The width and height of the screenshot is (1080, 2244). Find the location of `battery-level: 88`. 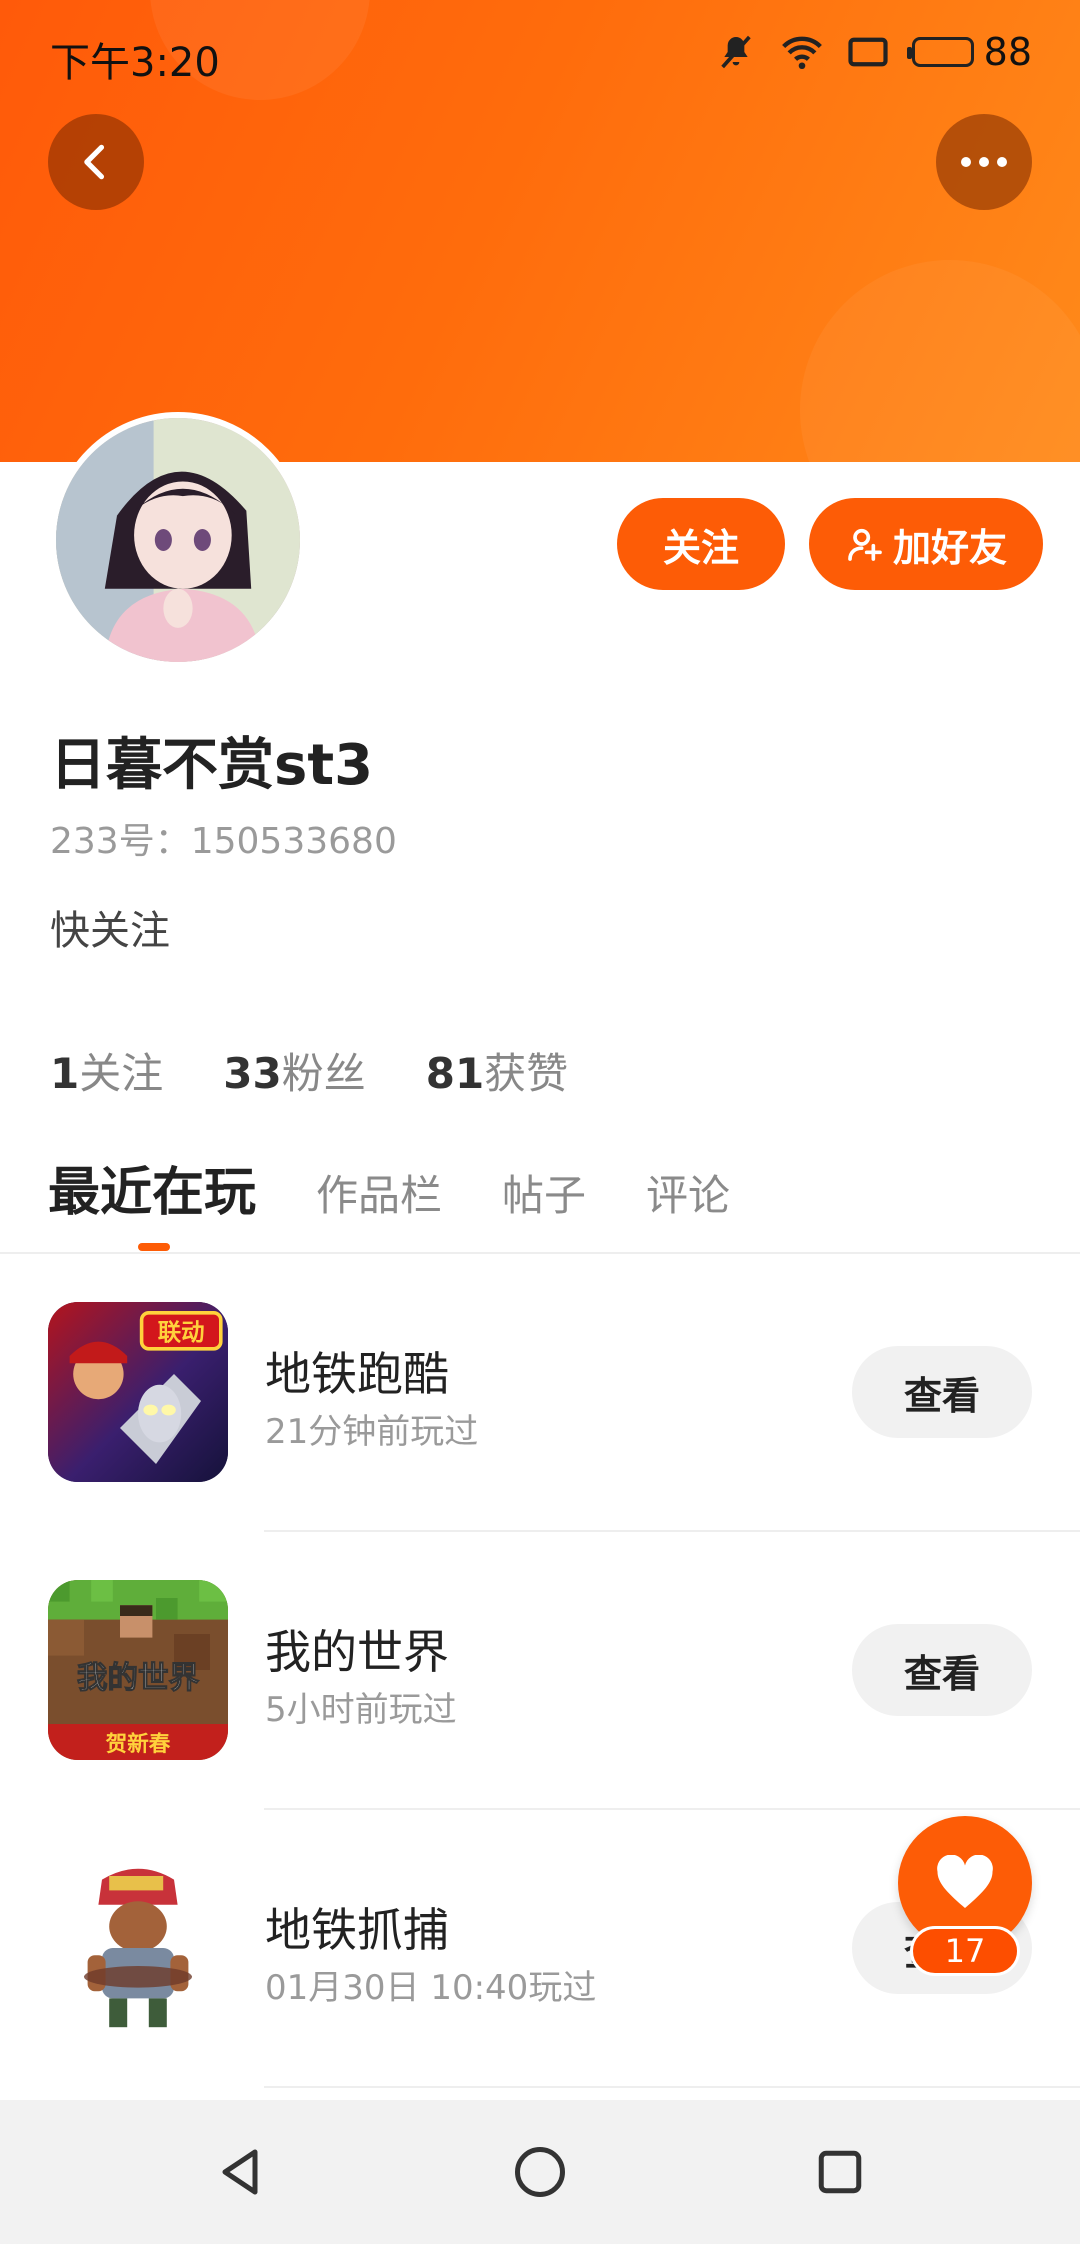

battery-level: 88 is located at coordinates (1007, 52).